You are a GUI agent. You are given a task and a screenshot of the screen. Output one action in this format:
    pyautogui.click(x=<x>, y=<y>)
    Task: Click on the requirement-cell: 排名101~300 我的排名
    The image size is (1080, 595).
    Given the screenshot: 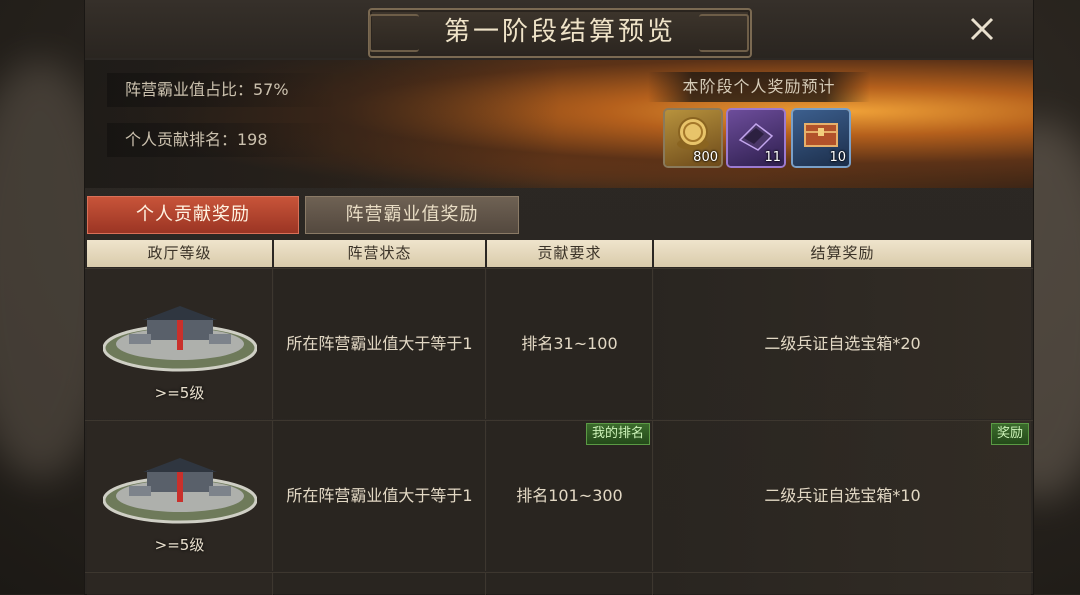 What is the action you would take?
    pyautogui.click(x=570, y=496)
    